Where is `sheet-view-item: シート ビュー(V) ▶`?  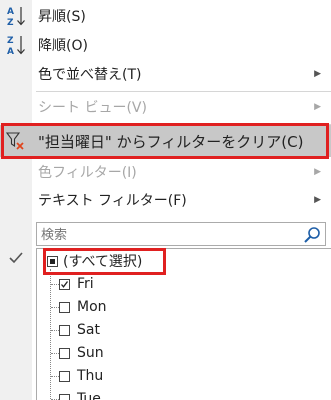
sheet-view-item: シート ビュー(V) ▶ is located at coordinates (165, 107).